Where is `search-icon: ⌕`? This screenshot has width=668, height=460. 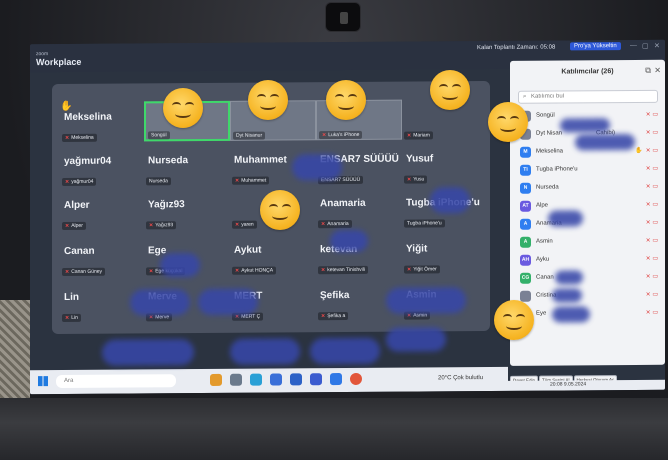 search-icon: ⌕ is located at coordinates (525, 96).